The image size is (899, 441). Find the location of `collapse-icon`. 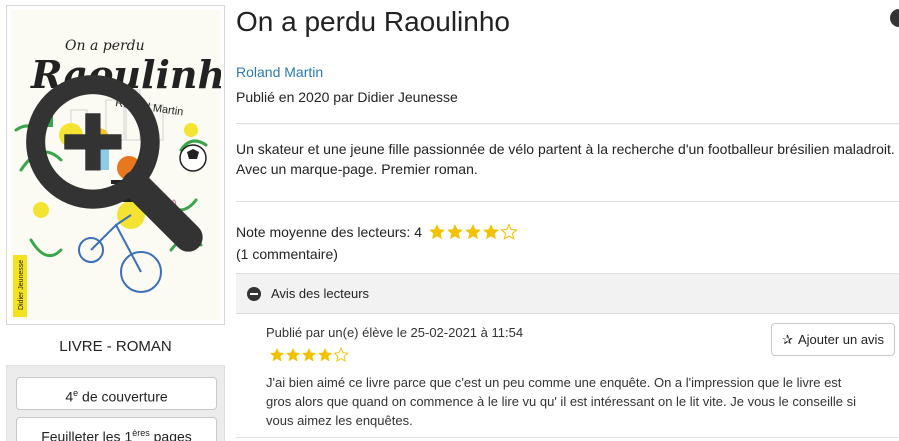

collapse-icon is located at coordinates (254, 293).